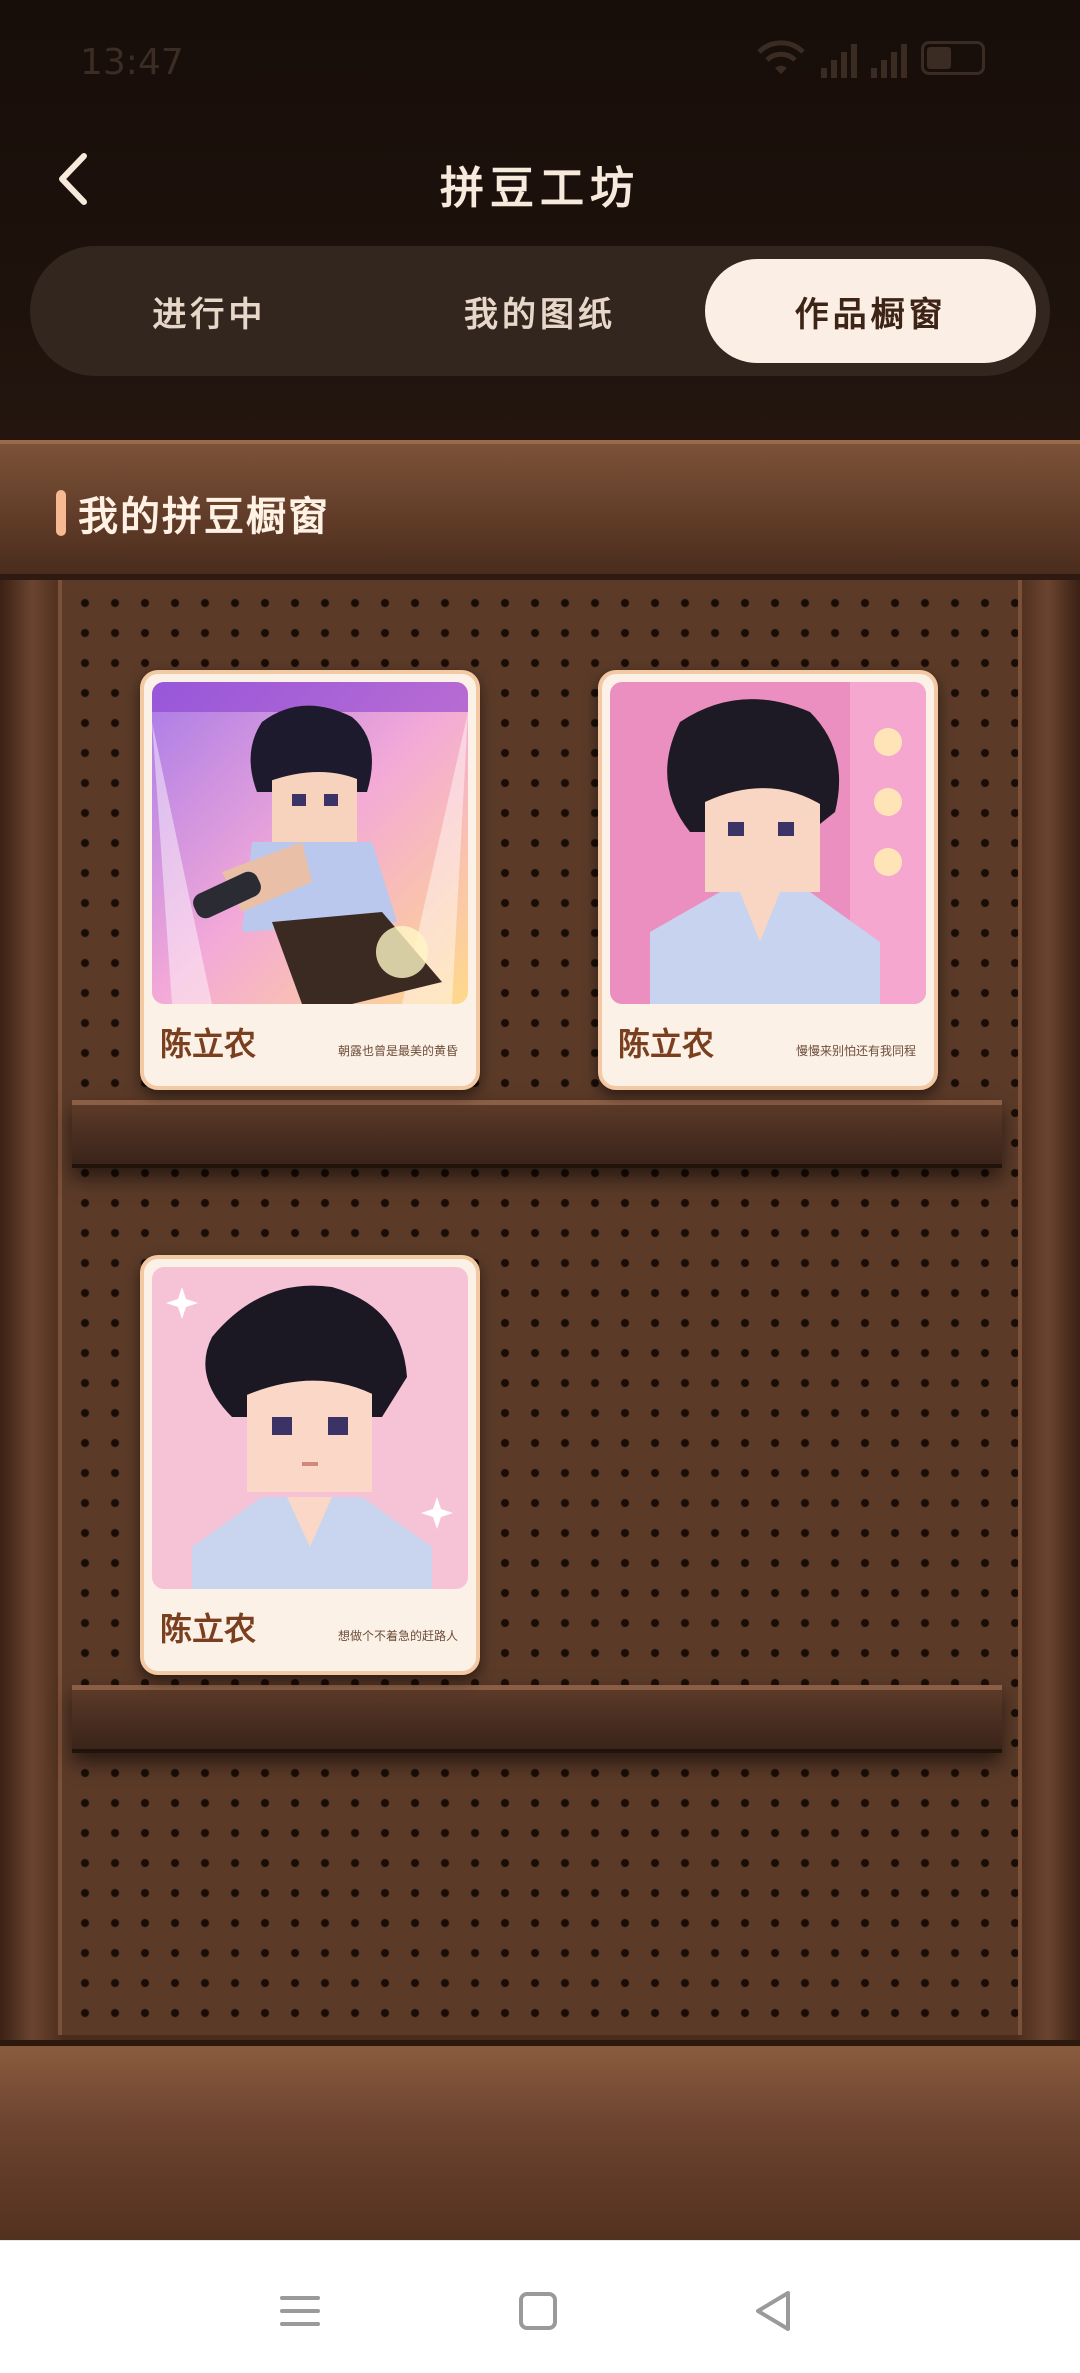  What do you see at coordinates (397, 1051) in the screenshot?
I see `card-caption-1: 朝露也曾是最美的黄昏` at bounding box center [397, 1051].